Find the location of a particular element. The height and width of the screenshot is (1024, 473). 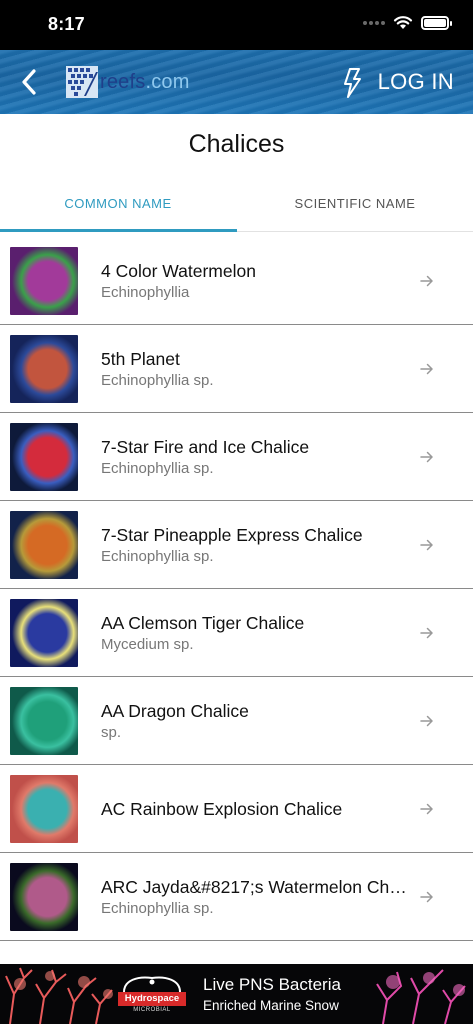

list-item: 5th Planet Echinophyllia sp. is located at coordinates (236, 369).